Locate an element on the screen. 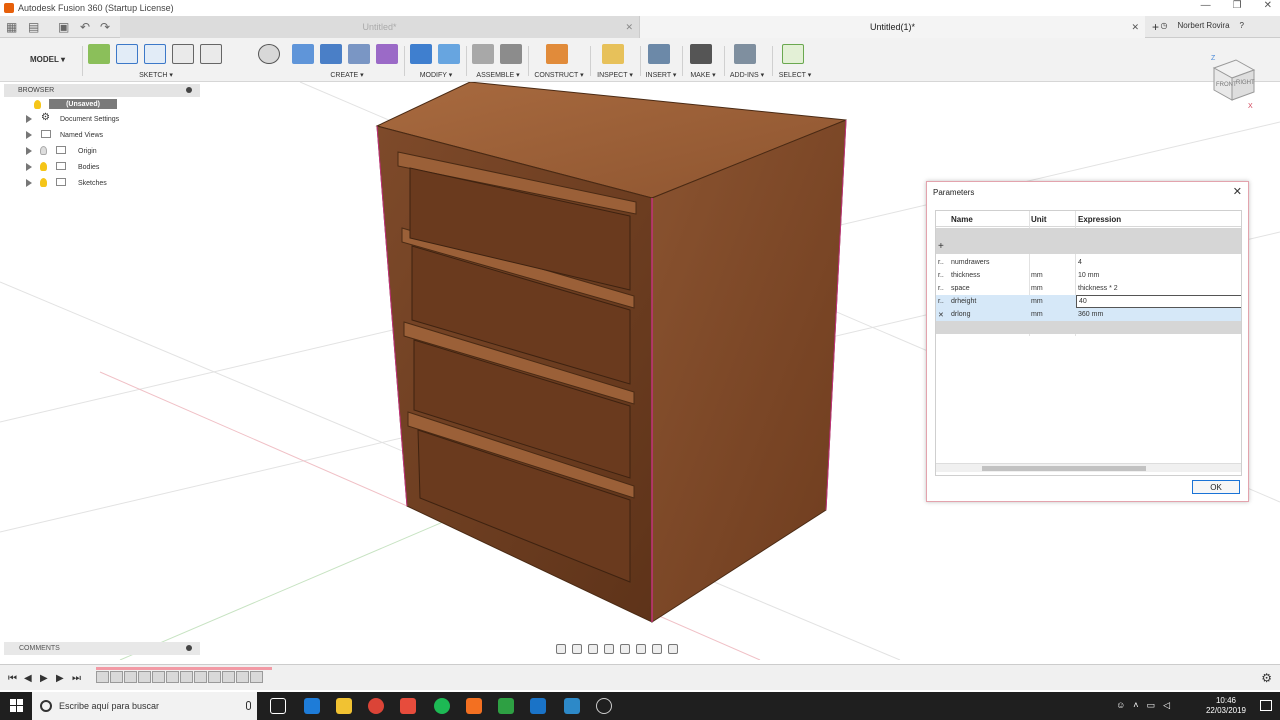 This screenshot has width=1280, height=720. close-tab-icon: ✕ is located at coordinates (1135, 27).